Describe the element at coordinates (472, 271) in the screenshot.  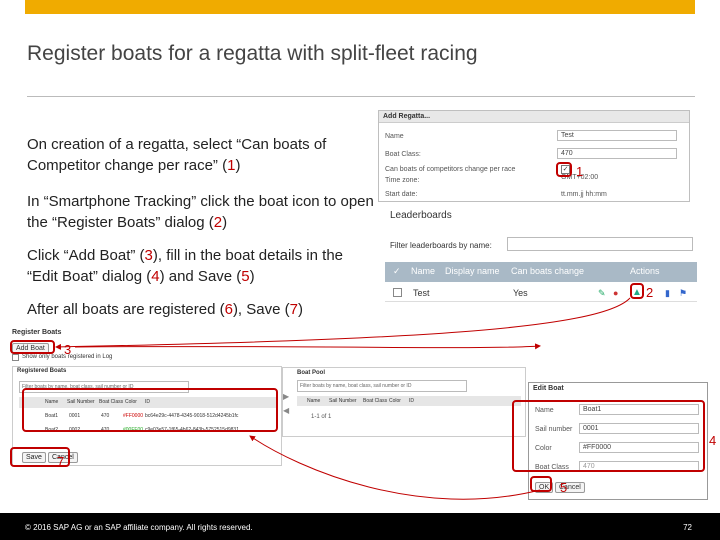
I see `col-display-name: Display name` at that location.